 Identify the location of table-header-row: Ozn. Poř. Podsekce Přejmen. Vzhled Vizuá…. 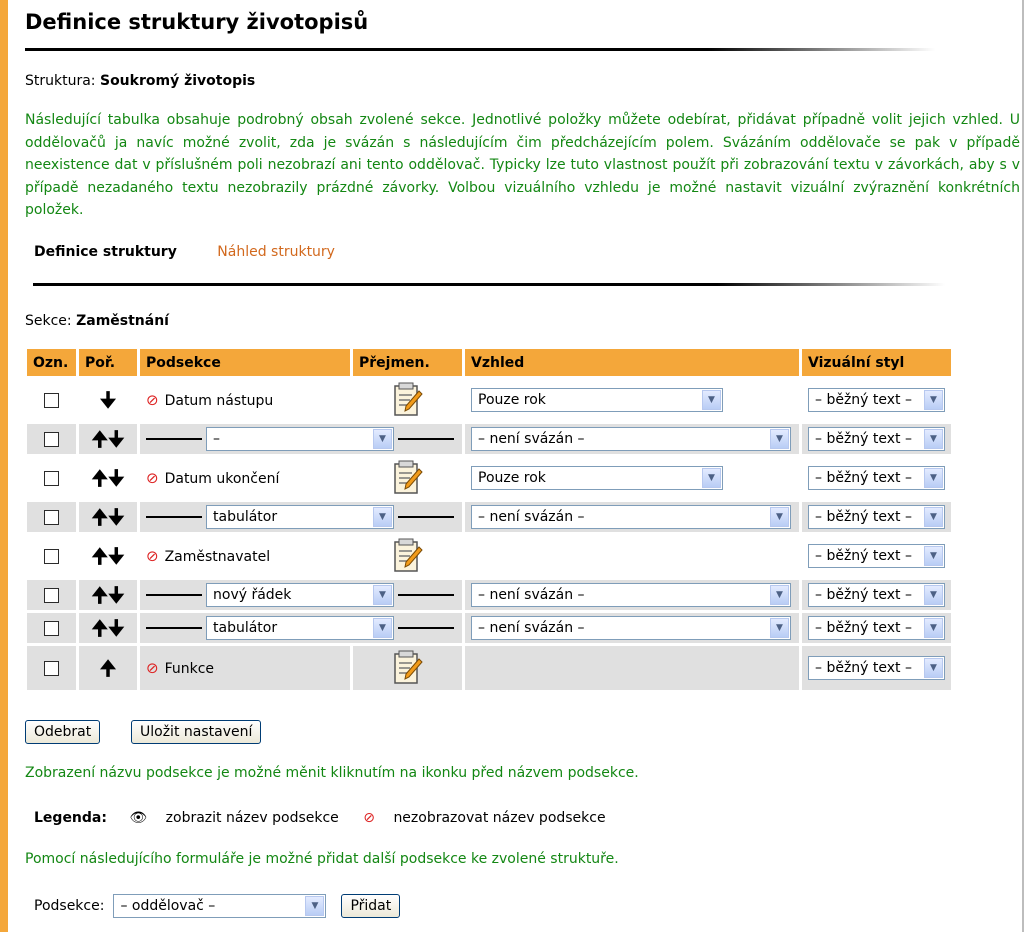
(489, 362).